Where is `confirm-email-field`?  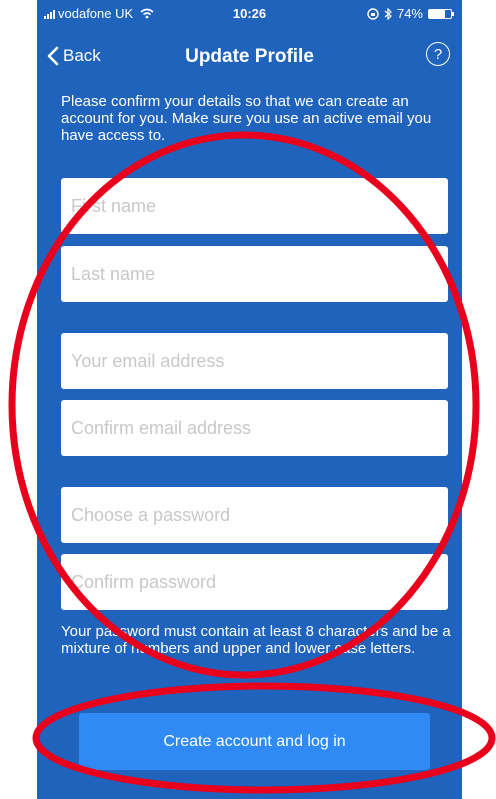
confirm-email-field is located at coordinates (254, 428).